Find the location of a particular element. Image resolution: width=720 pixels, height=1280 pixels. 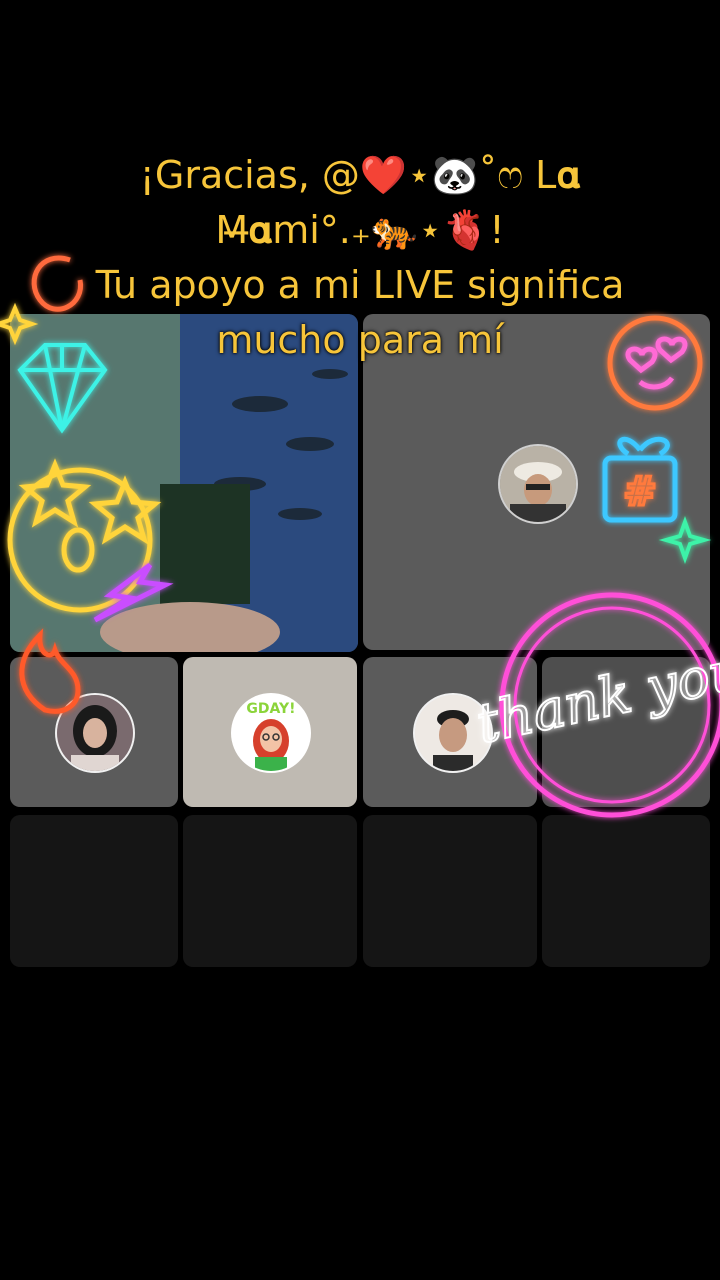

star-eyes-emoji-icon is located at coordinates (84, 535).